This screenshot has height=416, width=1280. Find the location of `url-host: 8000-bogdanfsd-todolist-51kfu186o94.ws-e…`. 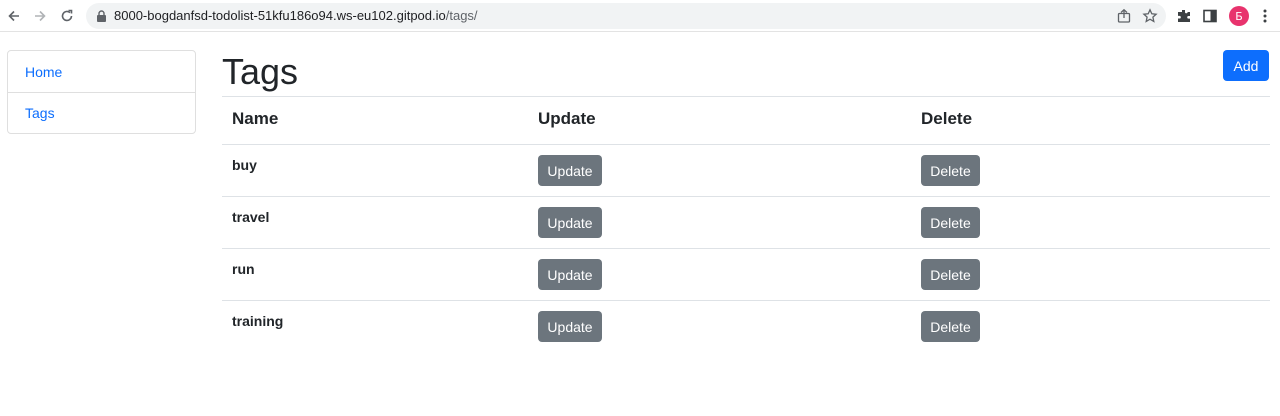

url-host: 8000-bogdanfsd-todolist-51kfu186o94.ws-e… is located at coordinates (280, 15).